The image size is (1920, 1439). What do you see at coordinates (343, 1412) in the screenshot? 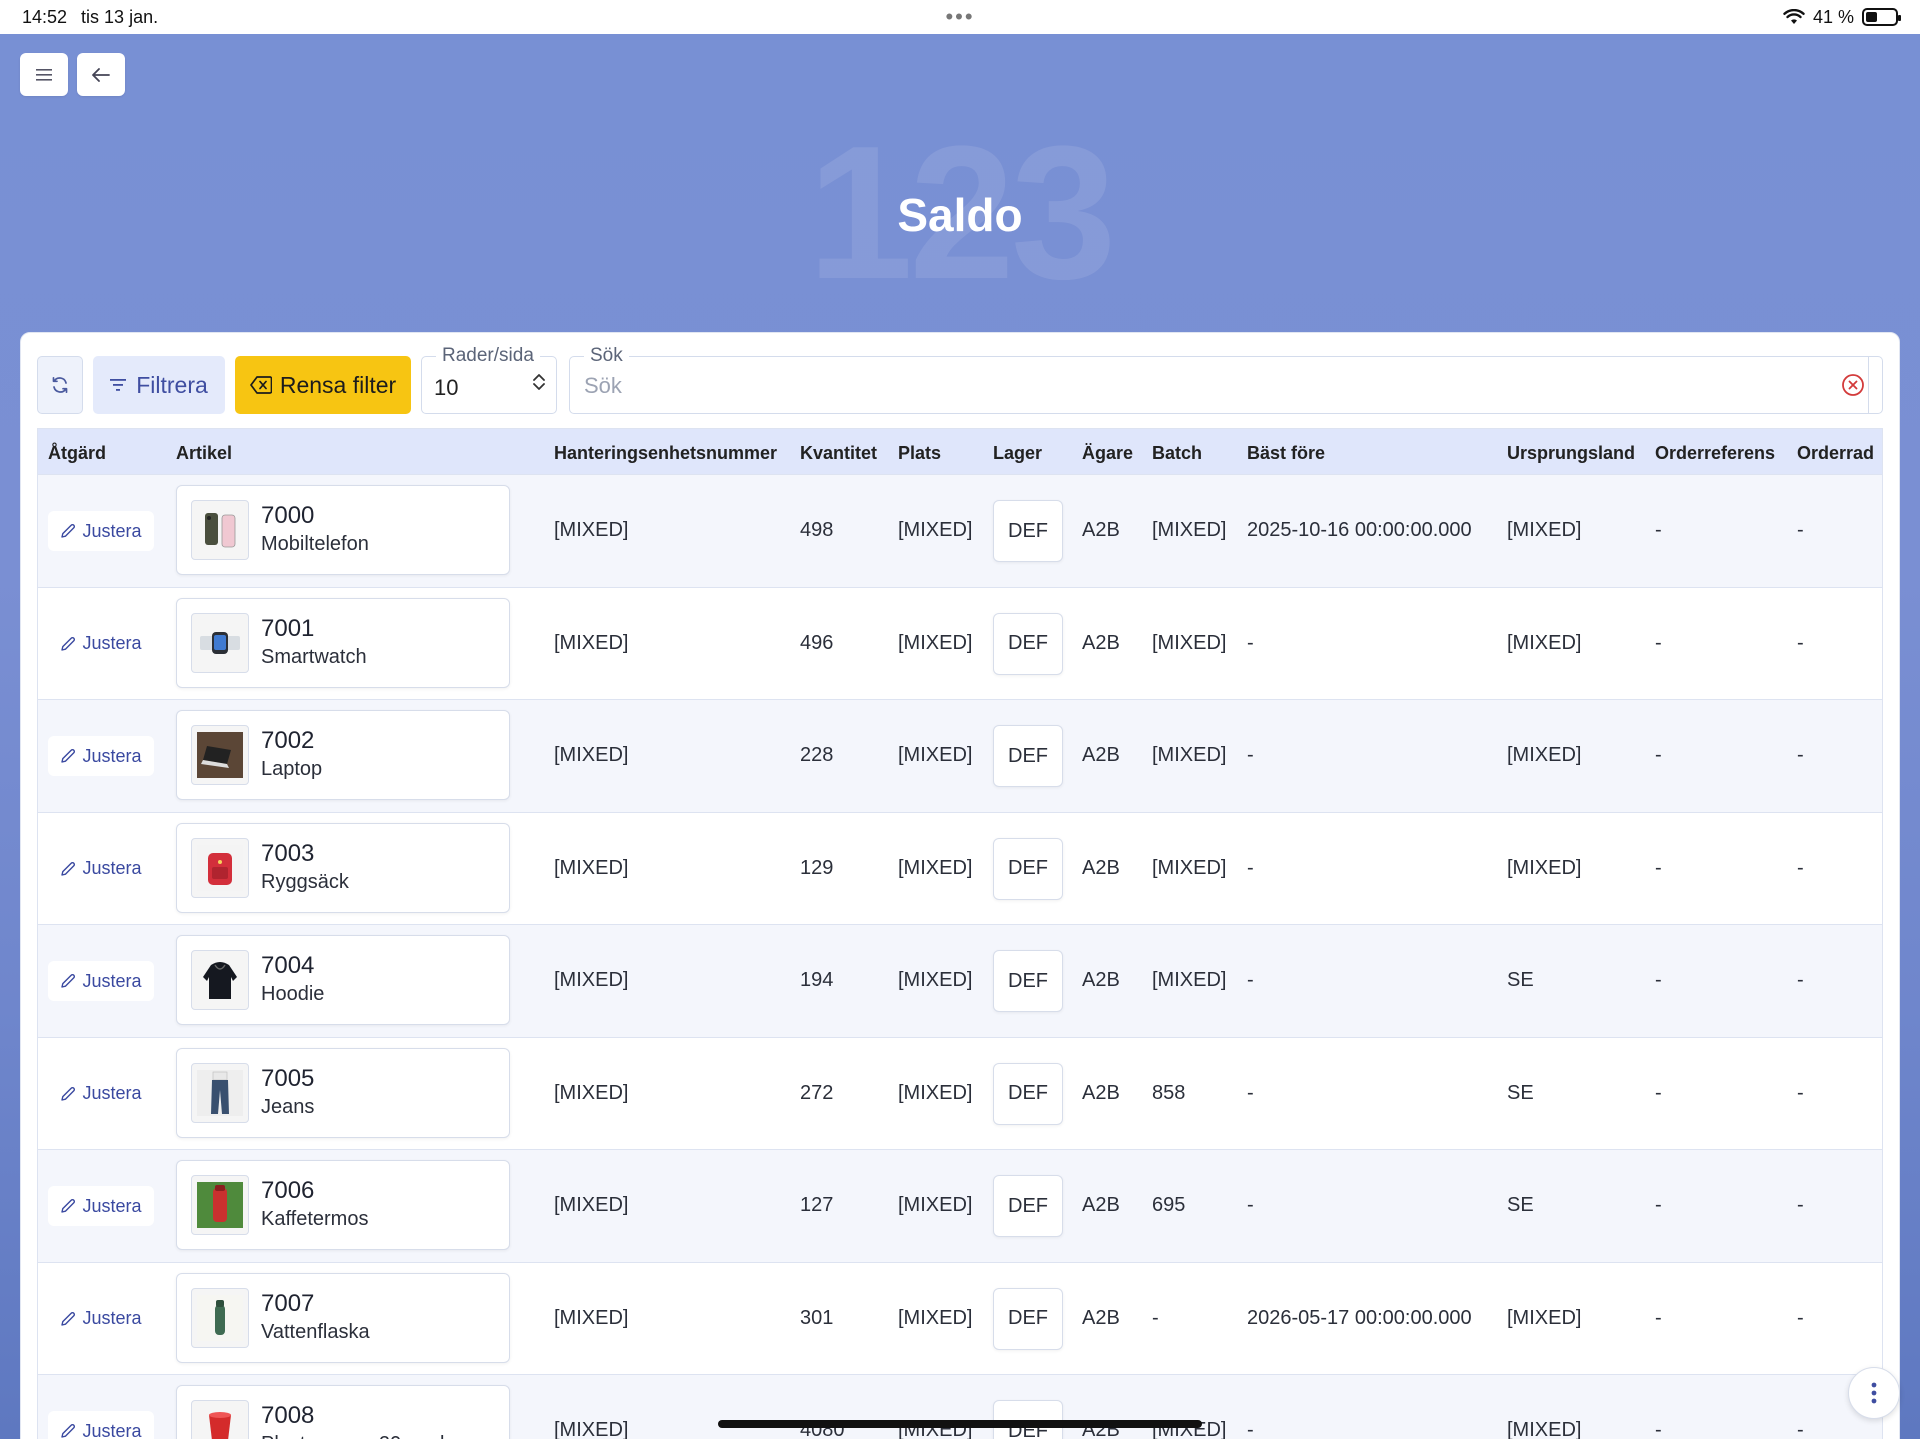
I see `article-card: 7008 Plastmuggar 20-pack` at bounding box center [343, 1412].